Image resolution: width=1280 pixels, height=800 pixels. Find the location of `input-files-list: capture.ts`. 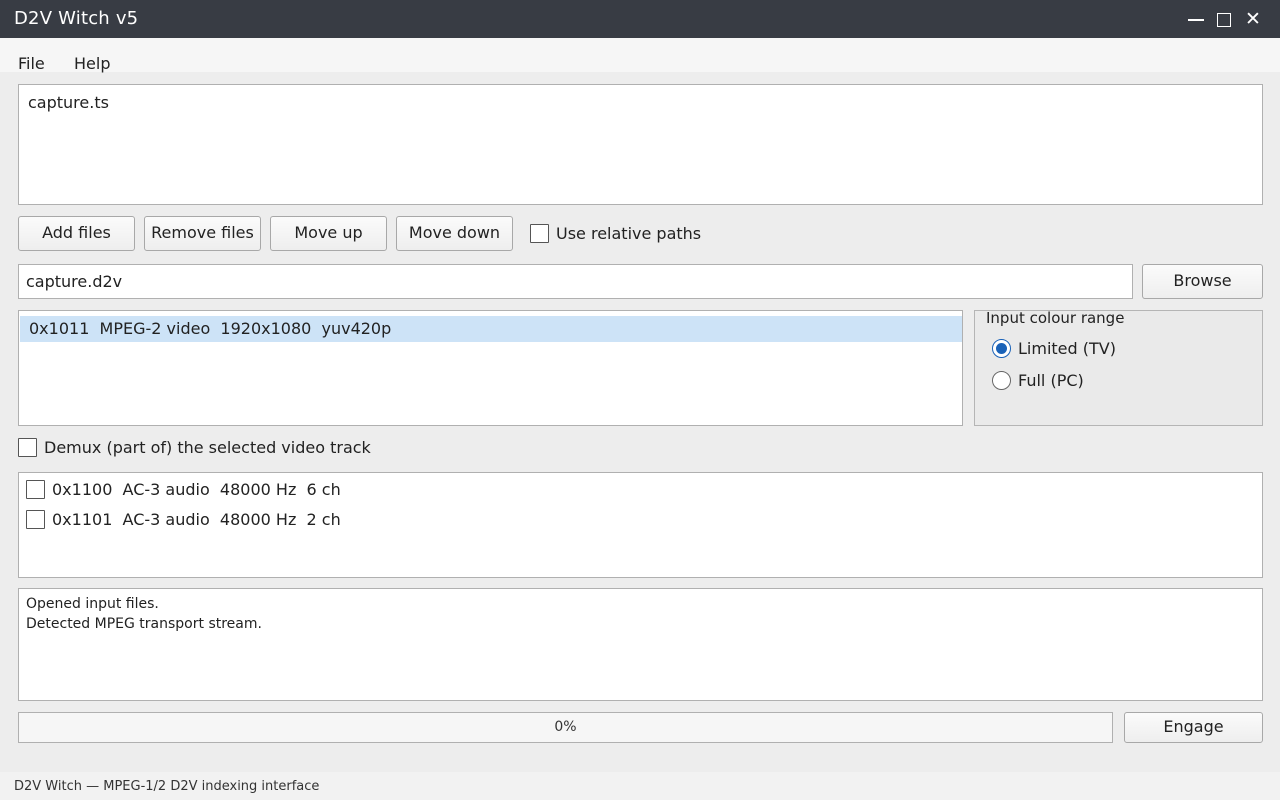

input-files-list: capture.ts is located at coordinates (640, 144).